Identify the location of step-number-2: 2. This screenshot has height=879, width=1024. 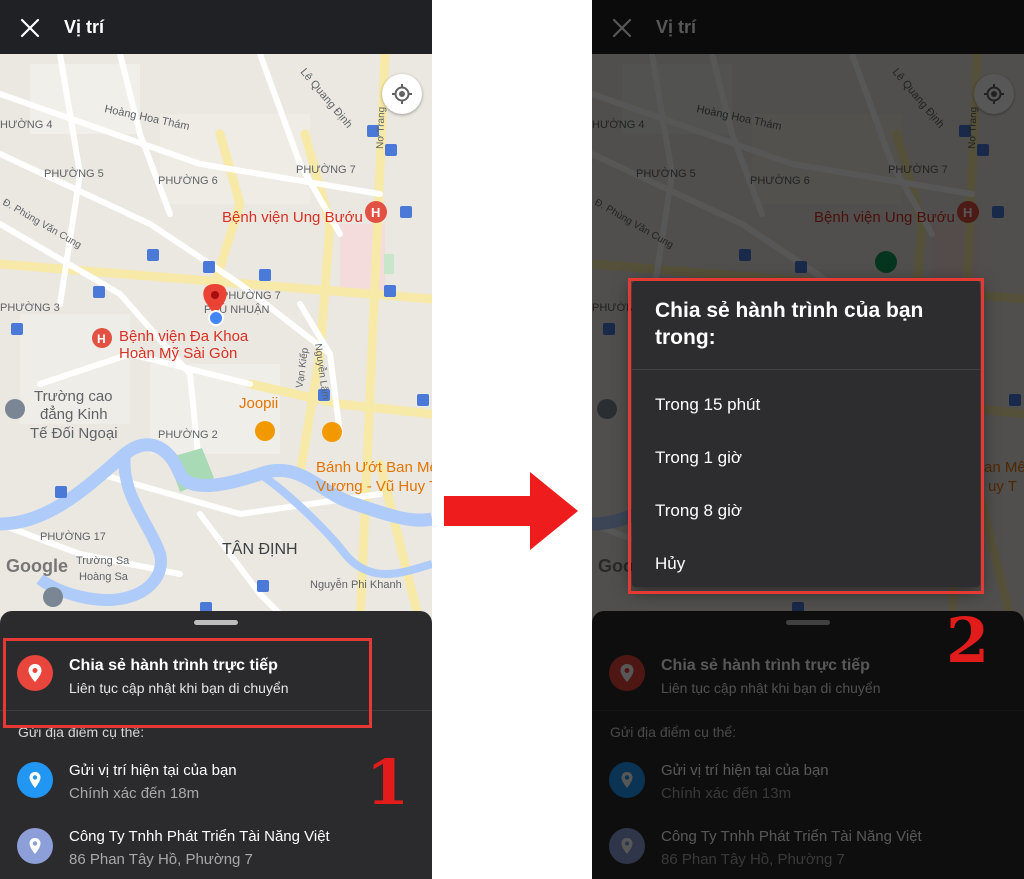
(968, 640).